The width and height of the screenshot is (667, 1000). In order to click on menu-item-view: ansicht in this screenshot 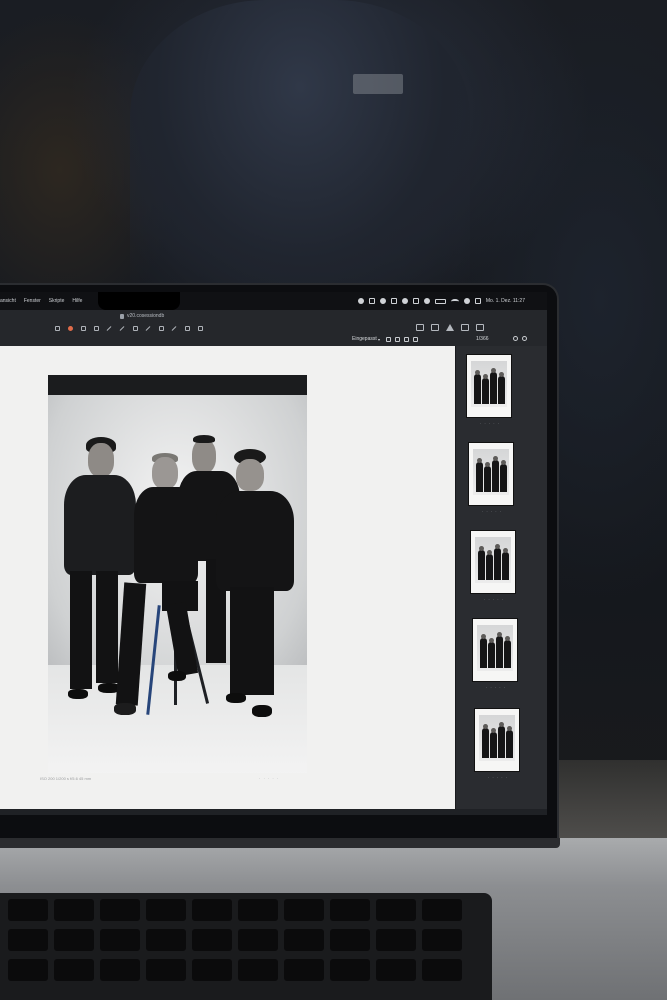, I will do `click(8, 301)`.